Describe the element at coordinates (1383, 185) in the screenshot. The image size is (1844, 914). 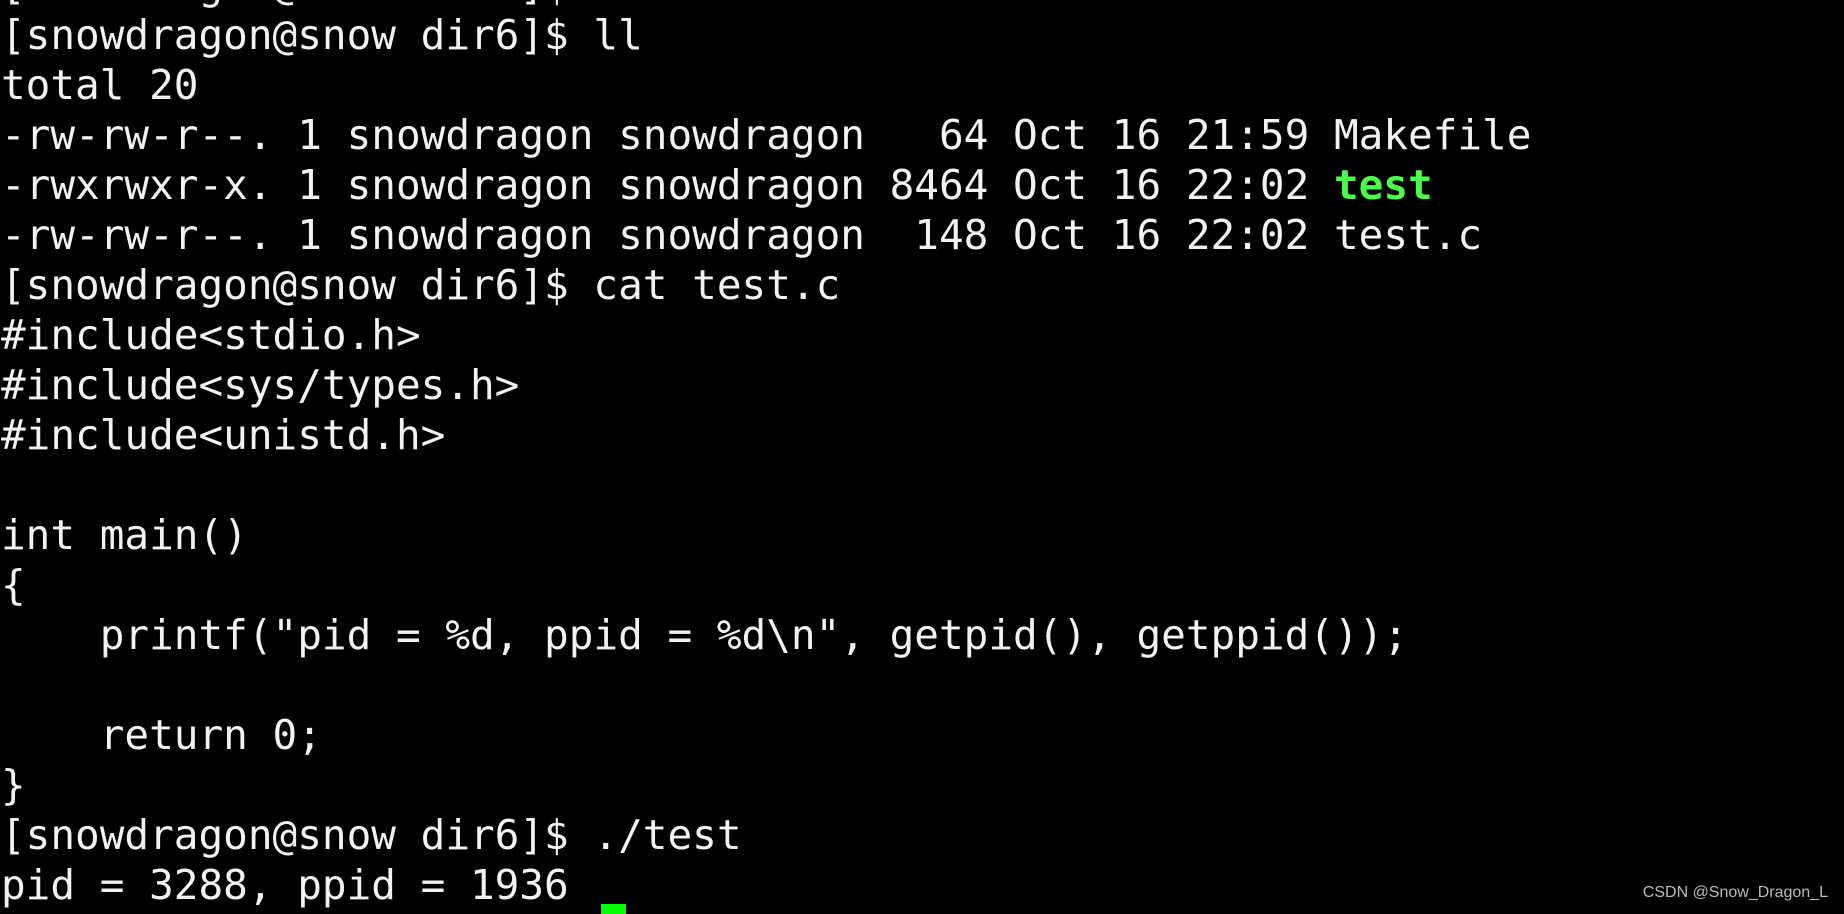
I see `file-name-executable: test` at that location.